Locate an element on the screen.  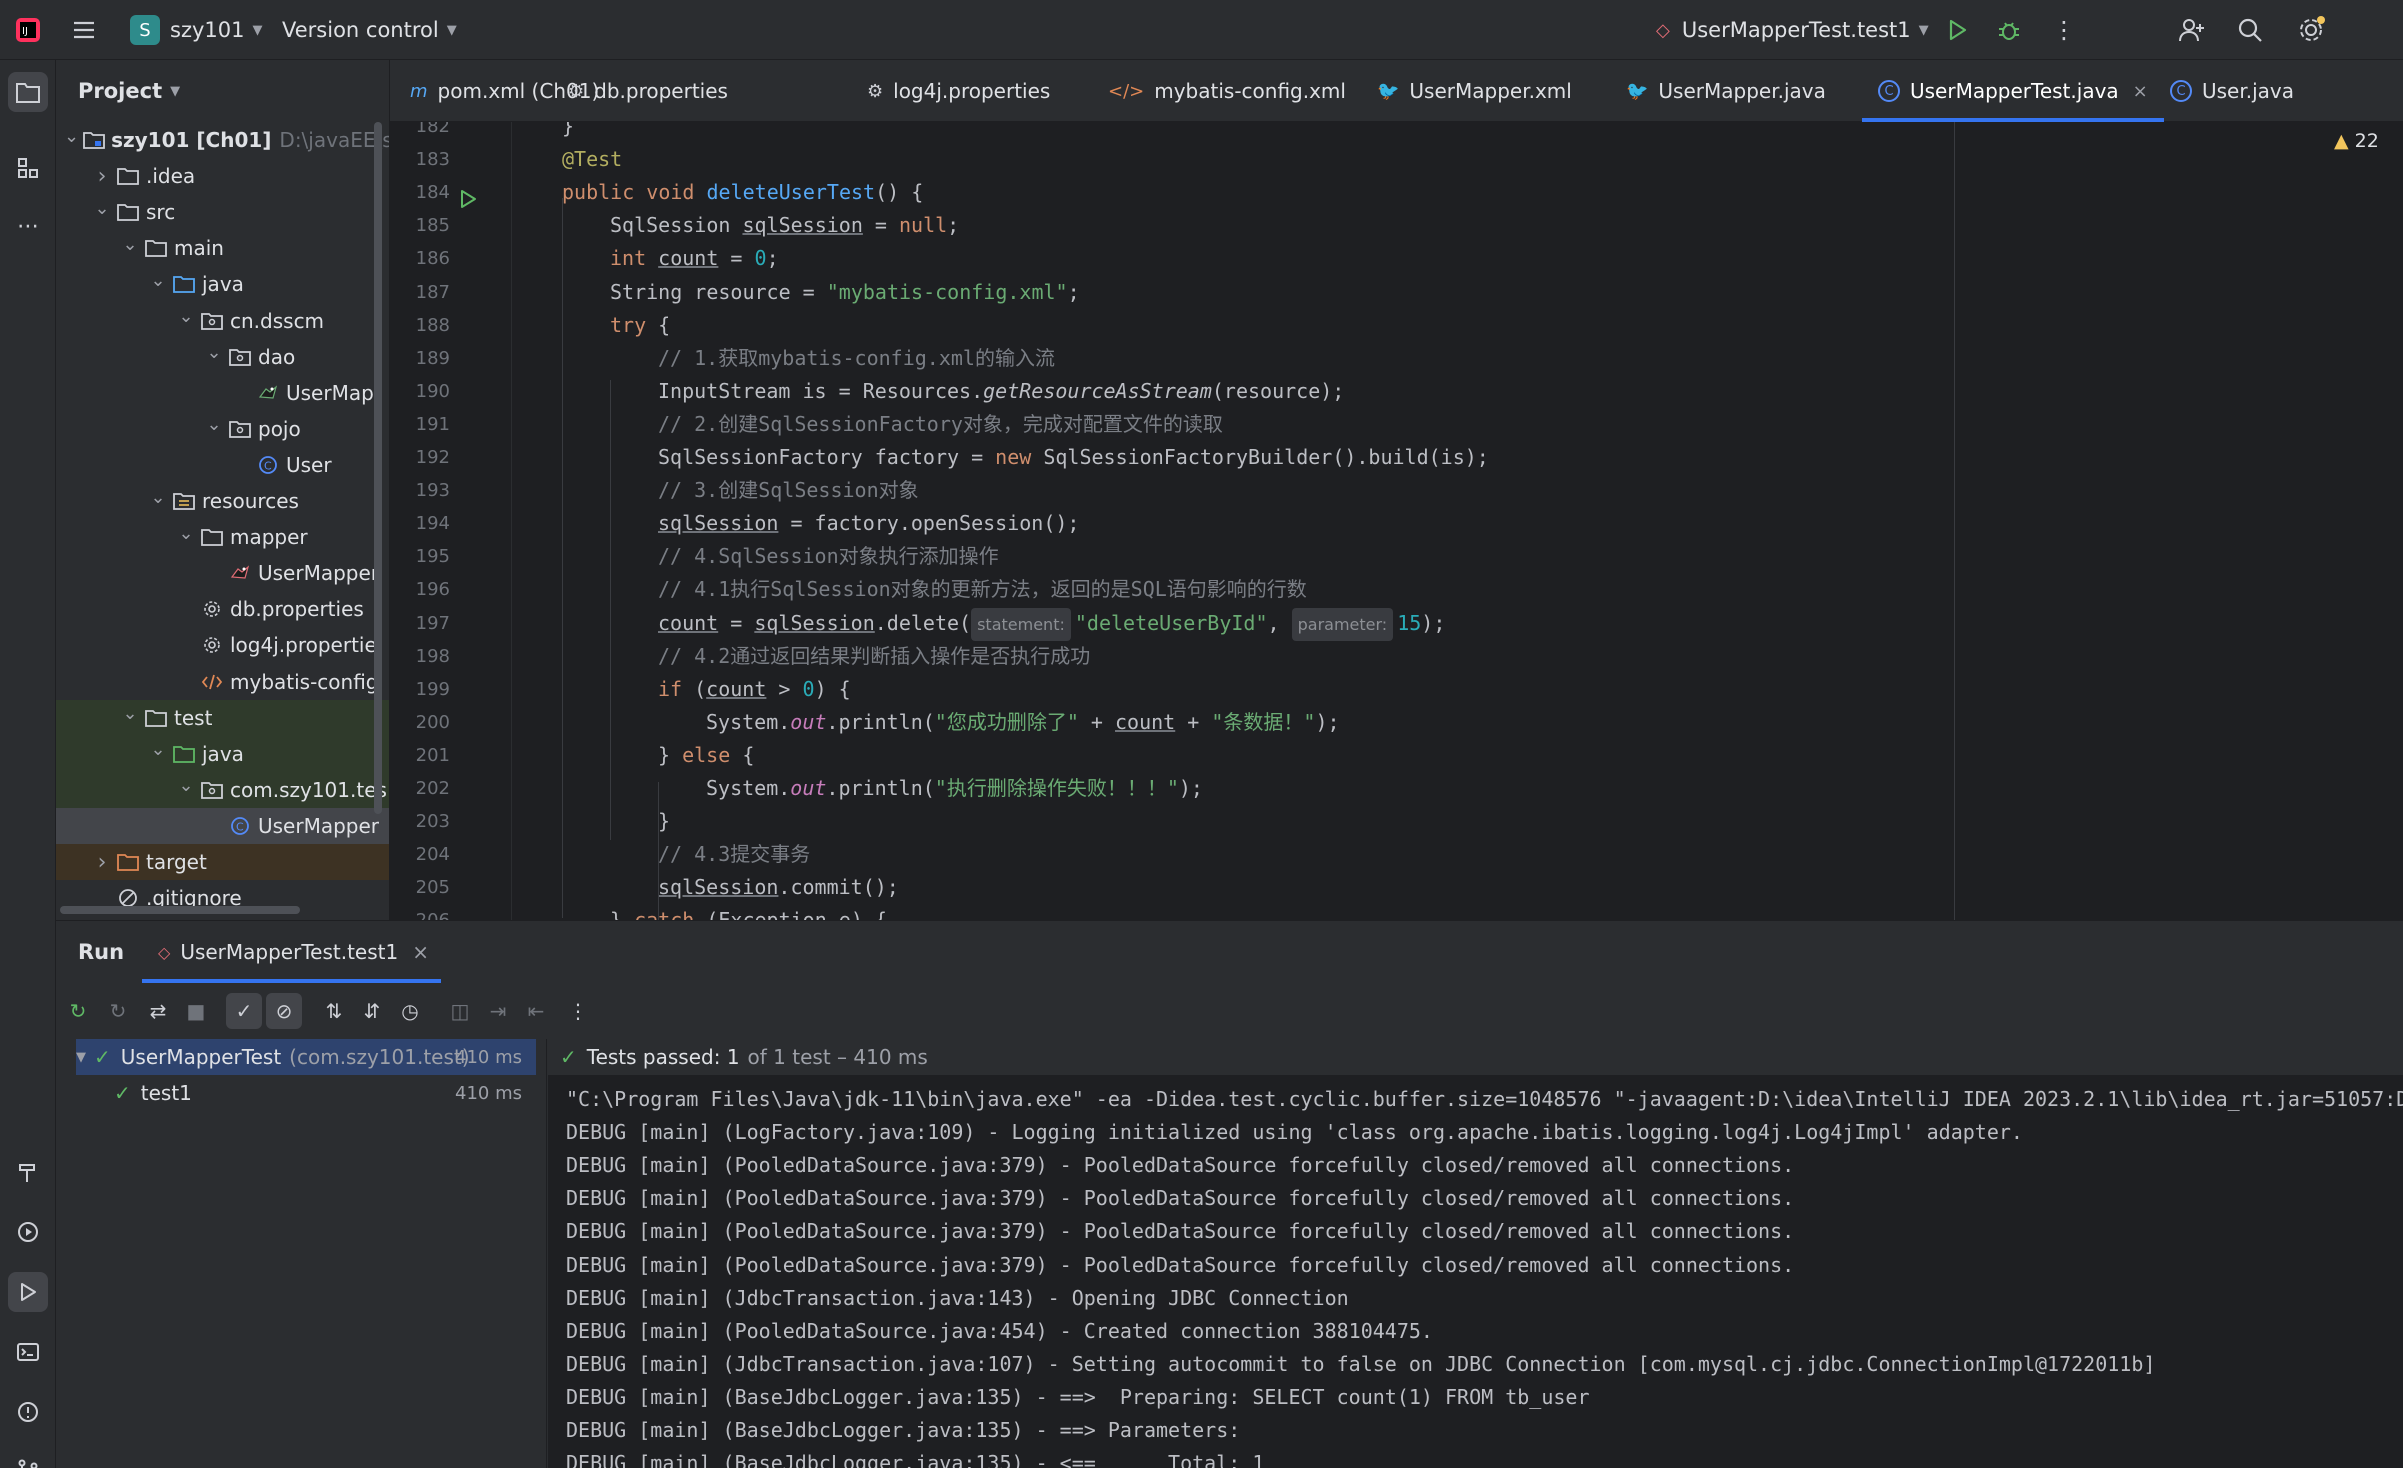
tree-hscrollbar is located at coordinates (180, 910).